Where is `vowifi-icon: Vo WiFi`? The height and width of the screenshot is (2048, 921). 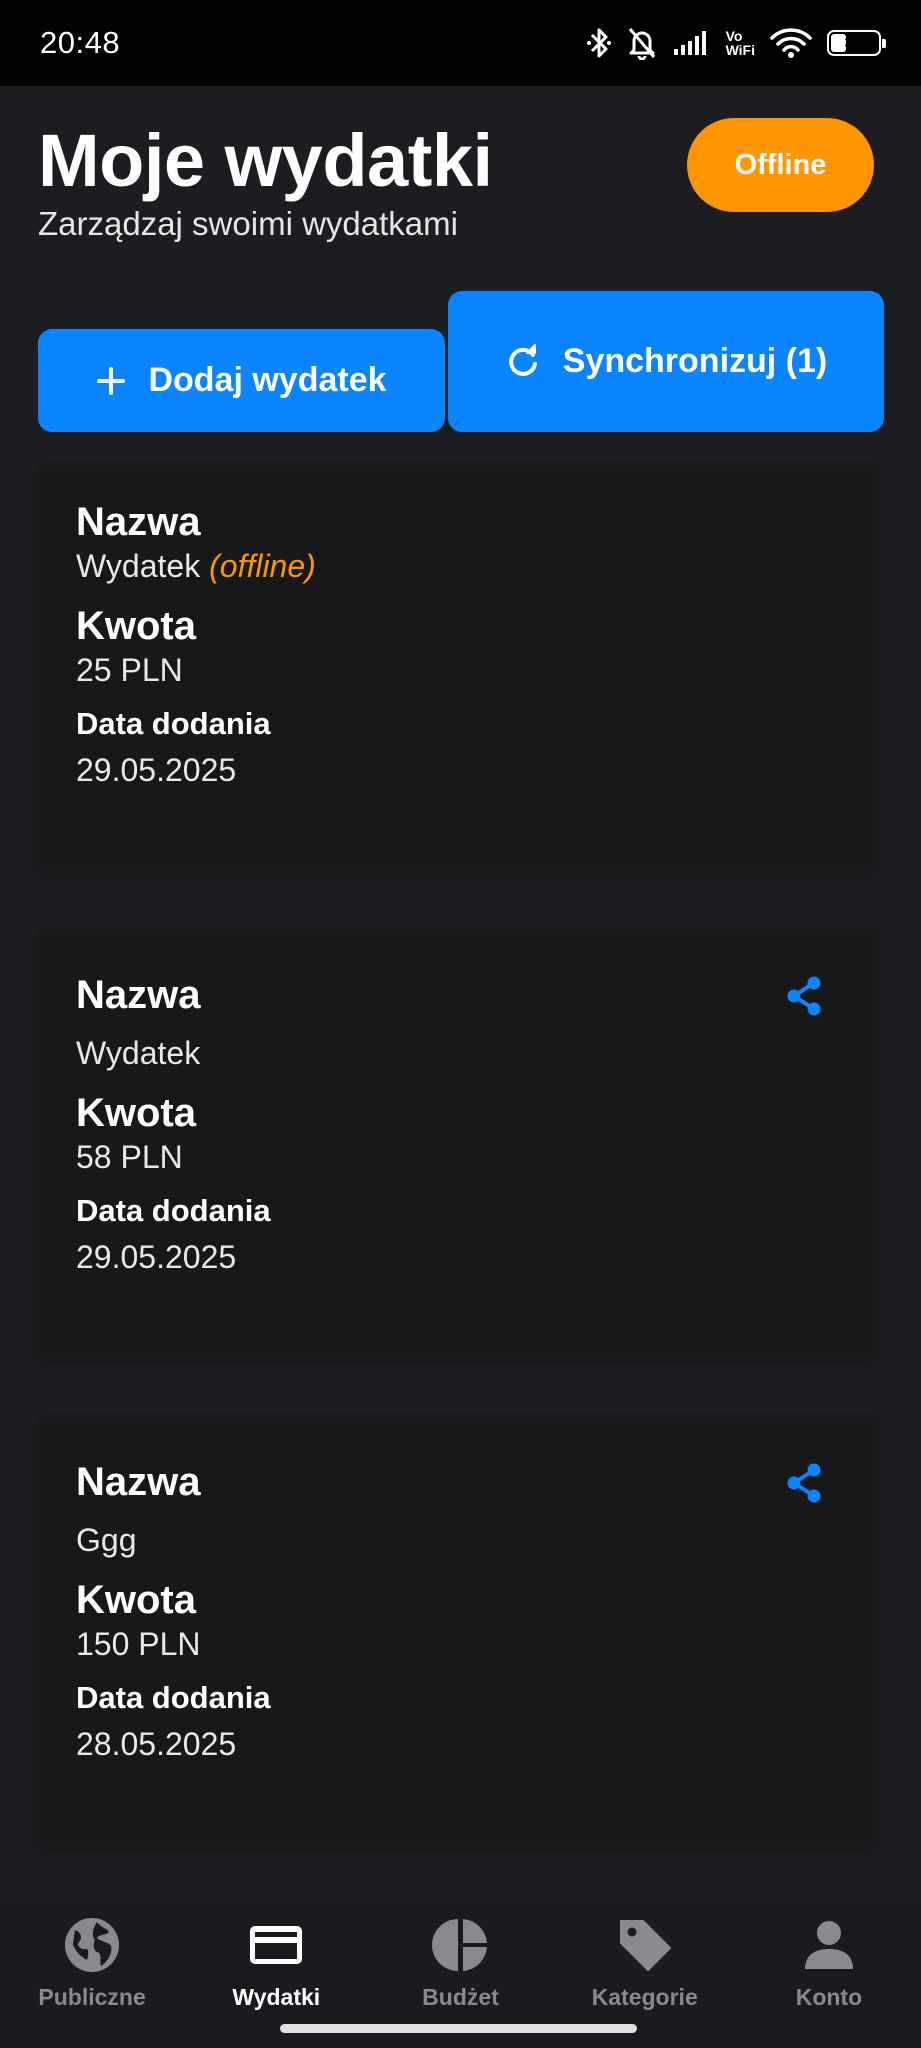 vowifi-icon: Vo WiFi is located at coordinates (740, 43).